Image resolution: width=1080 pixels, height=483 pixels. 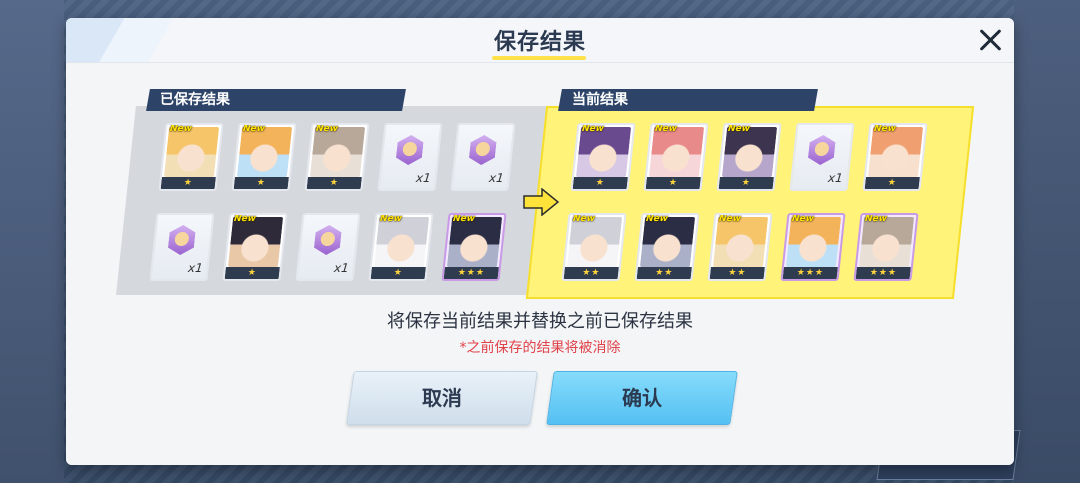 What do you see at coordinates (541, 202) in the screenshot?
I see `arrow-right-icon` at bounding box center [541, 202].